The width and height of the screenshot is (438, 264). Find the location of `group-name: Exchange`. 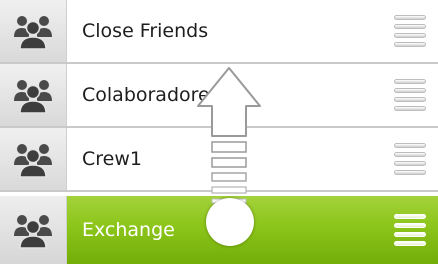

group-name: Exchange is located at coordinates (128, 230).